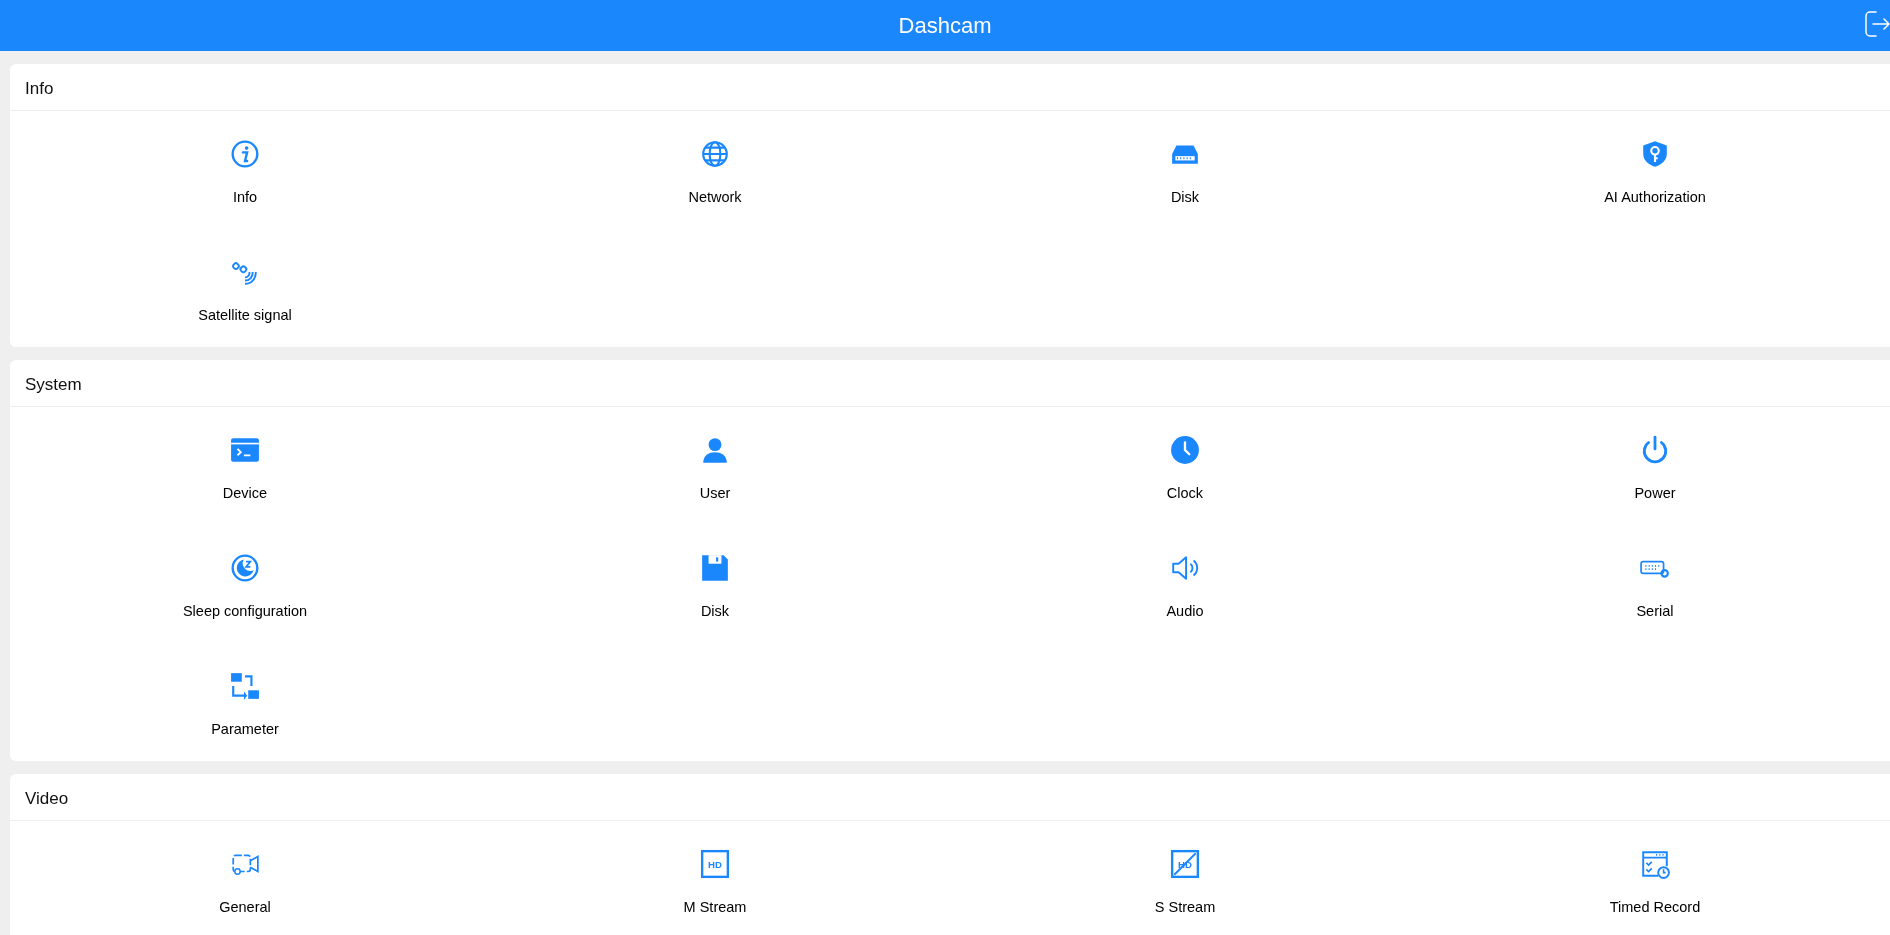 This screenshot has width=1890, height=935. Describe the element at coordinates (245, 288) in the screenshot. I see `menu-tile: Satellite signal` at that location.